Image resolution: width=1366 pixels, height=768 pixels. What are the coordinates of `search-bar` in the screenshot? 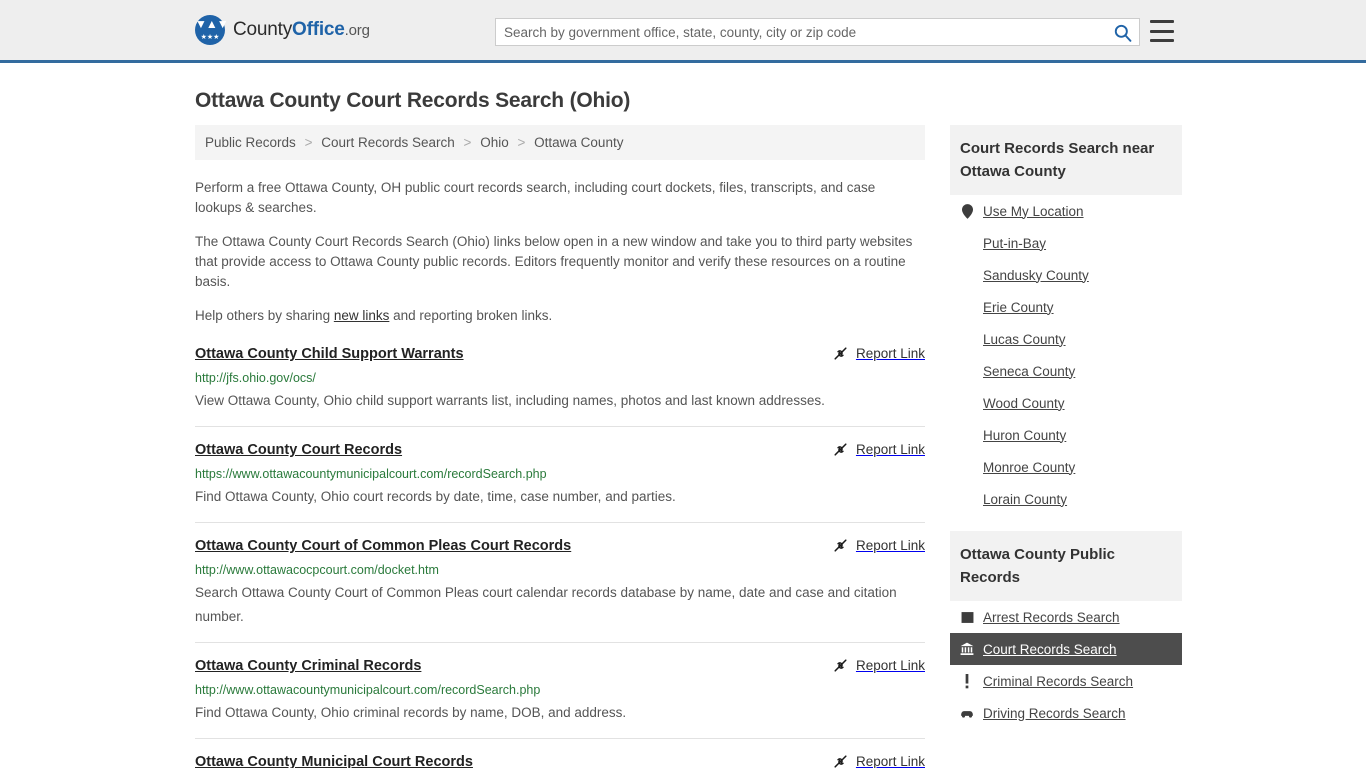 It's located at (817, 32).